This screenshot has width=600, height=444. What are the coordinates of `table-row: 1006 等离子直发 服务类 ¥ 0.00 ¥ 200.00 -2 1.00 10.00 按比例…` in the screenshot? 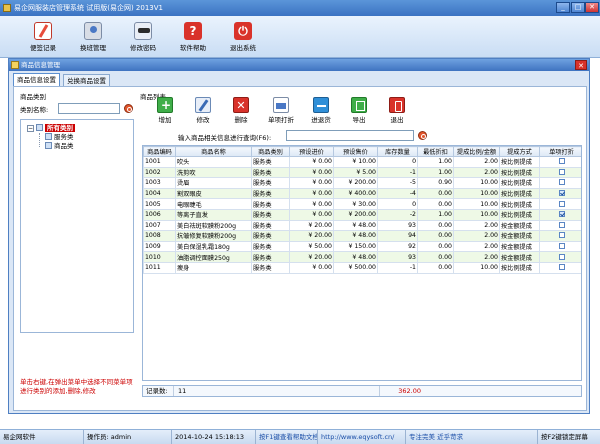 It's located at (362, 214).